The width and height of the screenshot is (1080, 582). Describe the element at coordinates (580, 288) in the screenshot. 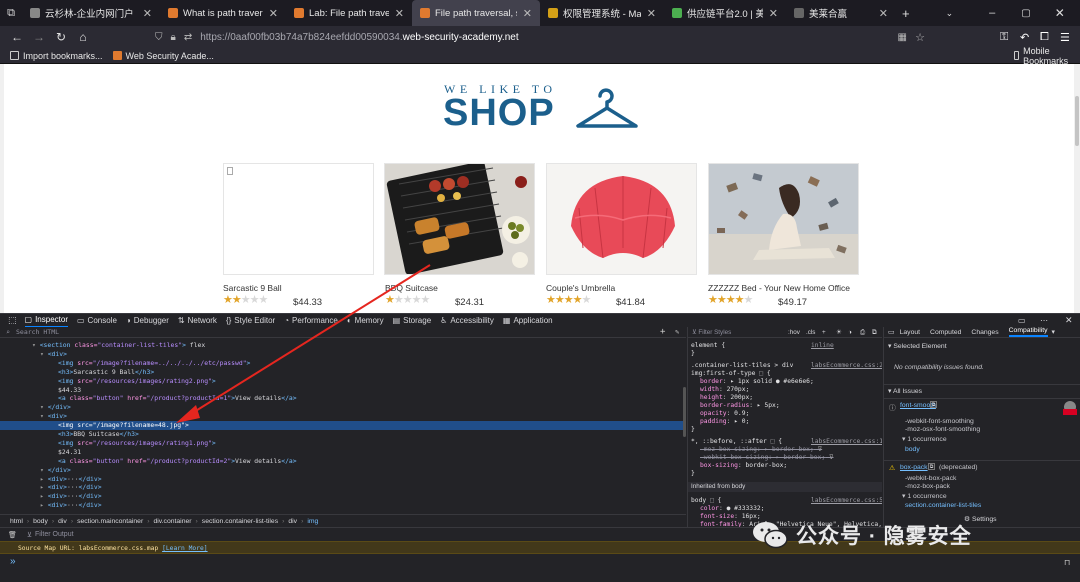

I see `product-name: Couple's Umbrella` at that location.